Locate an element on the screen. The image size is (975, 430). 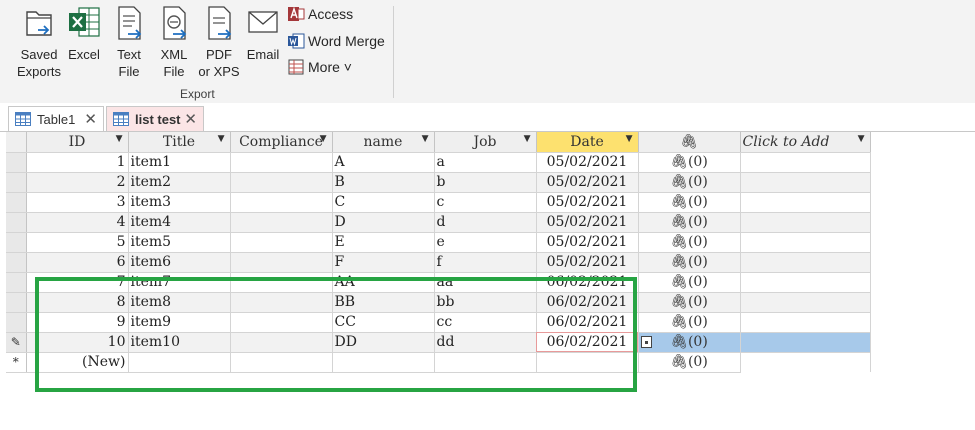
cell-title is located at coordinates (179, 362).